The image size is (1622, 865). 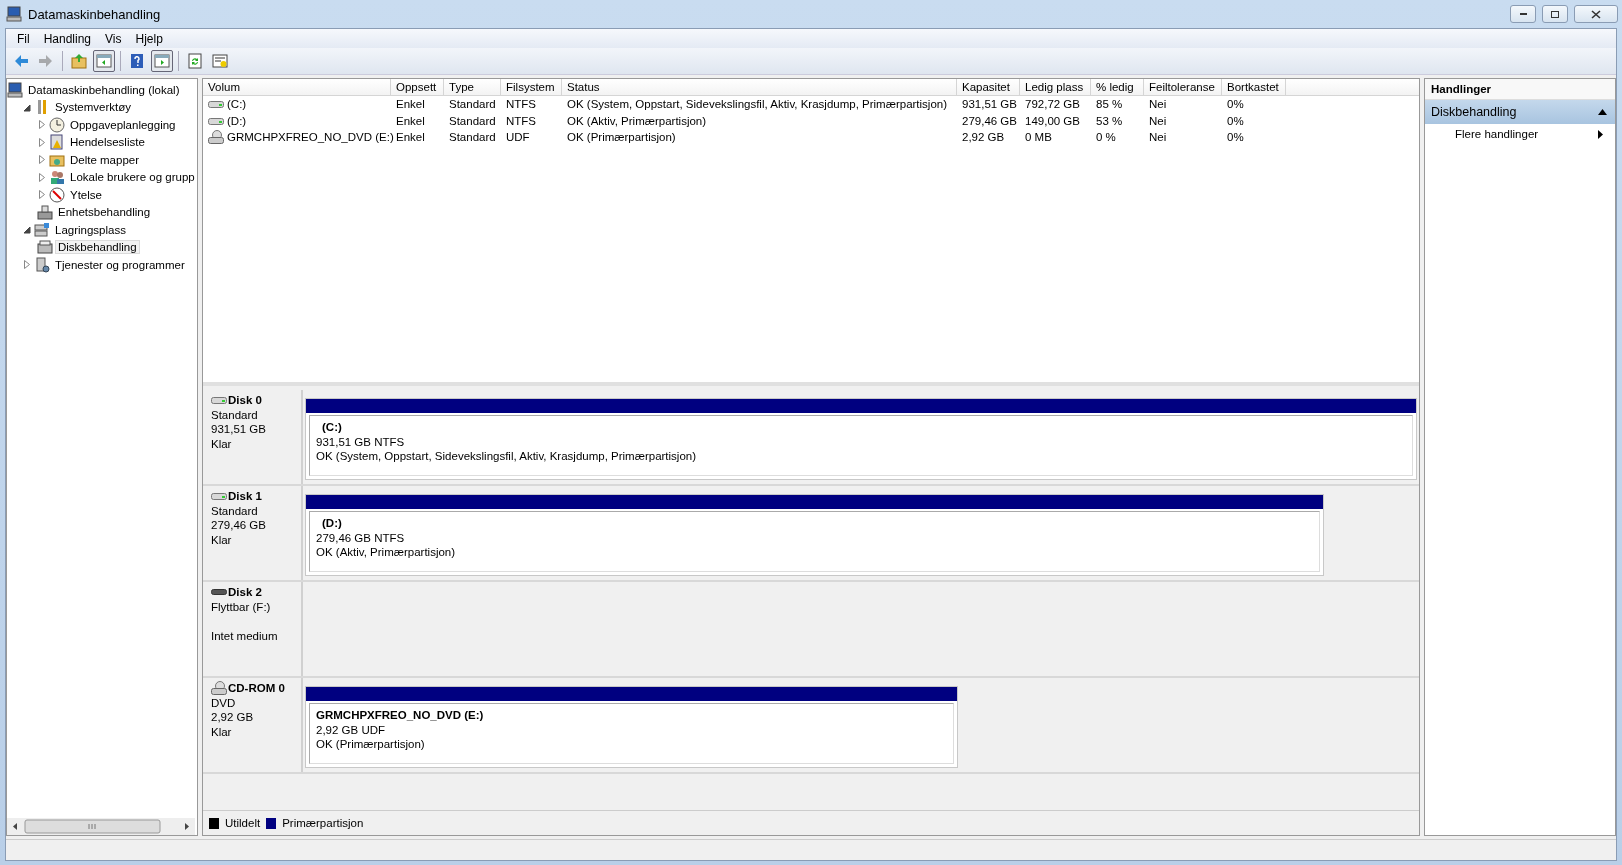 What do you see at coordinates (1497, 134) in the screenshot?
I see `action-label: Flere handlinger` at bounding box center [1497, 134].